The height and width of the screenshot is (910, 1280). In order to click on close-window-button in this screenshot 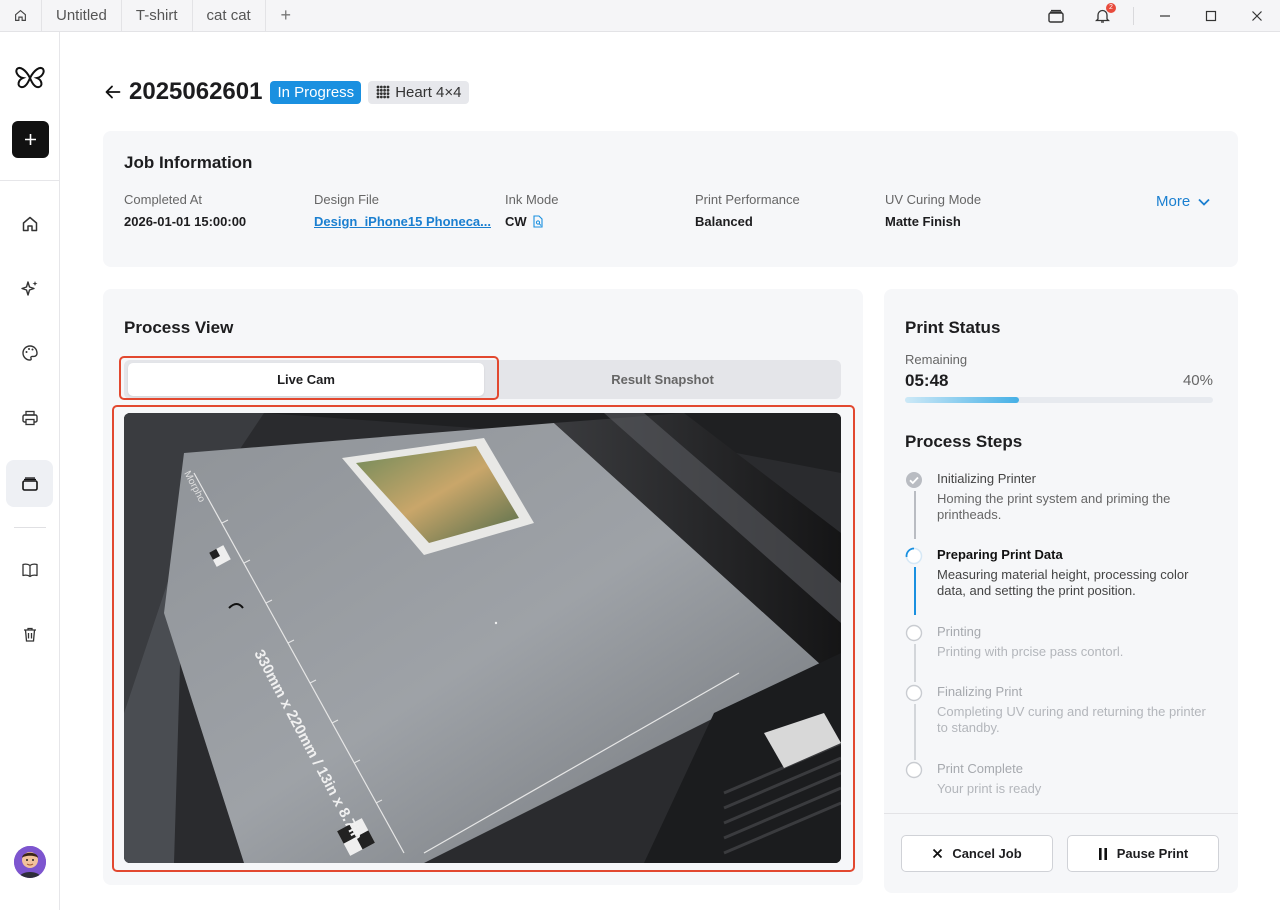, I will do `click(1257, 16)`.